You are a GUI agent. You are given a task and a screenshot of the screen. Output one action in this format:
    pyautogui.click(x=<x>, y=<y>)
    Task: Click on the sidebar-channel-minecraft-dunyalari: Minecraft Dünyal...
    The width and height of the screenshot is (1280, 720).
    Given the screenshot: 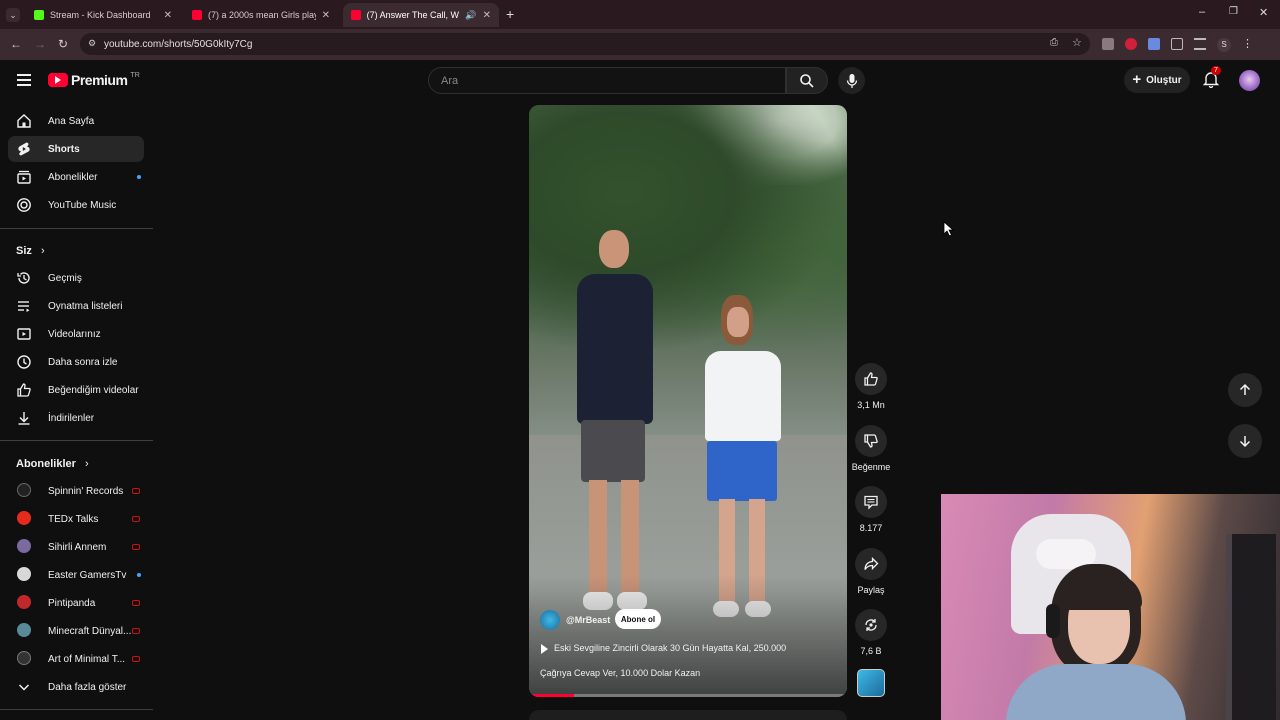 What is the action you would take?
    pyautogui.click(x=76, y=631)
    